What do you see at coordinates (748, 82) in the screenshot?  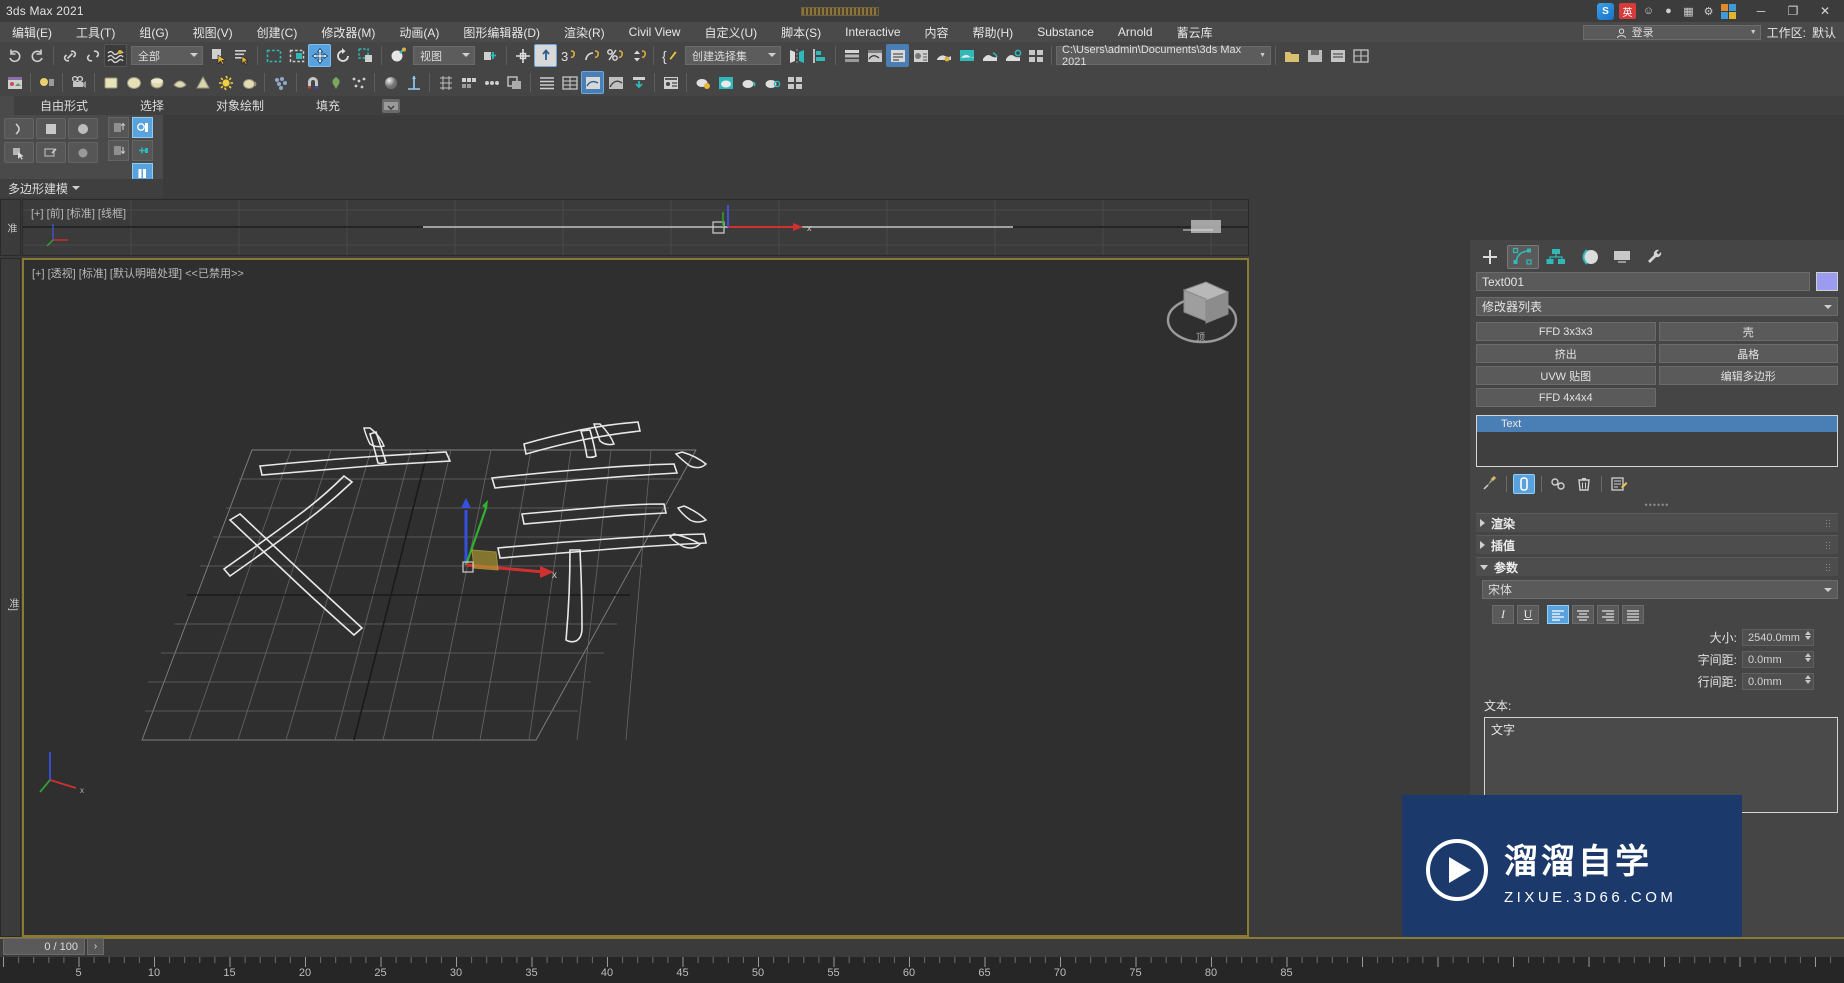 I see `teapot-plain-icon` at bounding box center [748, 82].